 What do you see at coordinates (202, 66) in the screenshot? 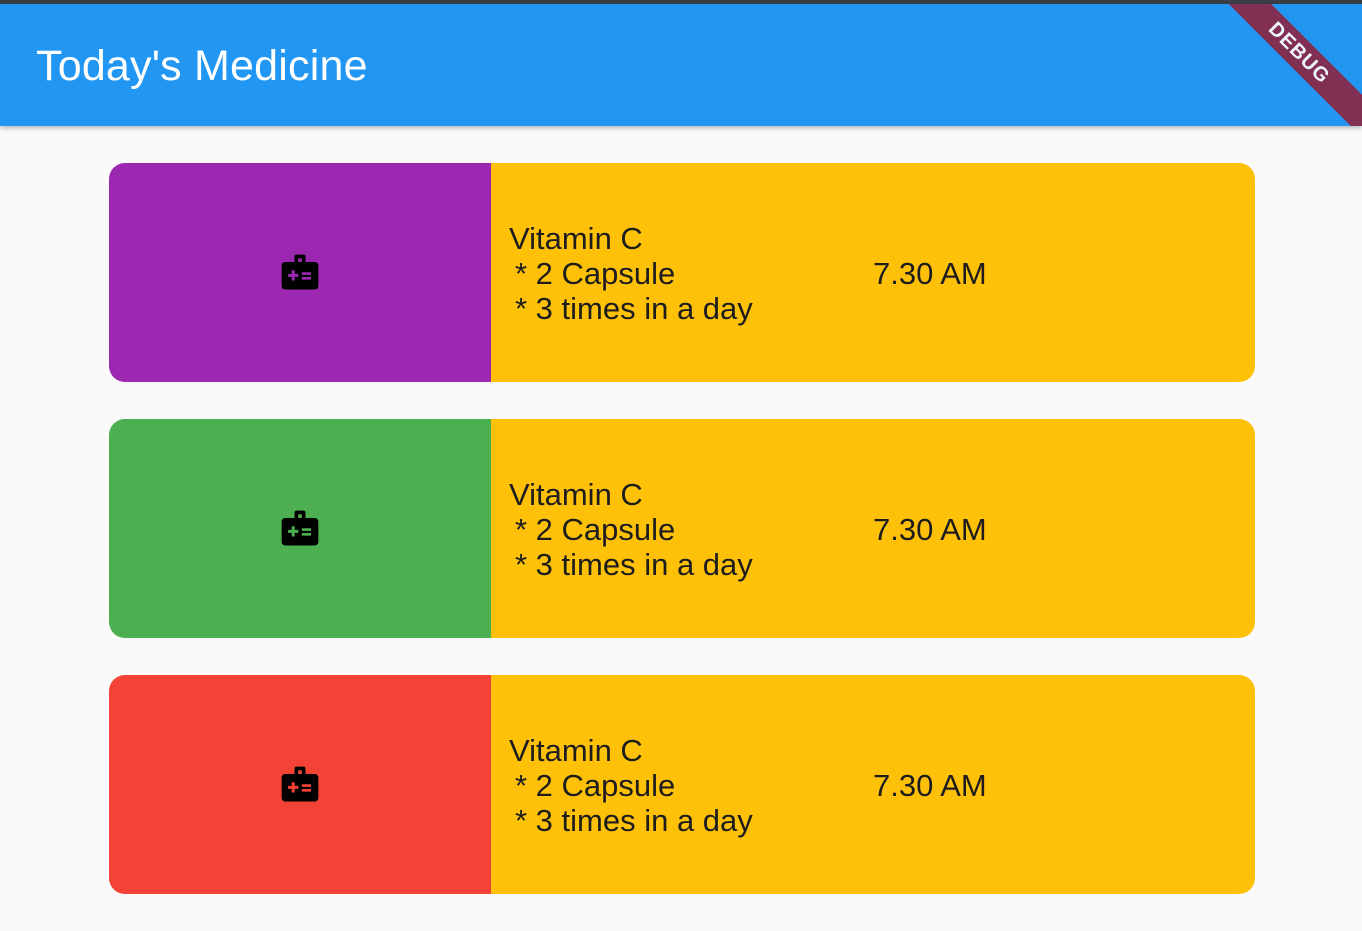
I see `page-title: Today's Medicine` at bounding box center [202, 66].